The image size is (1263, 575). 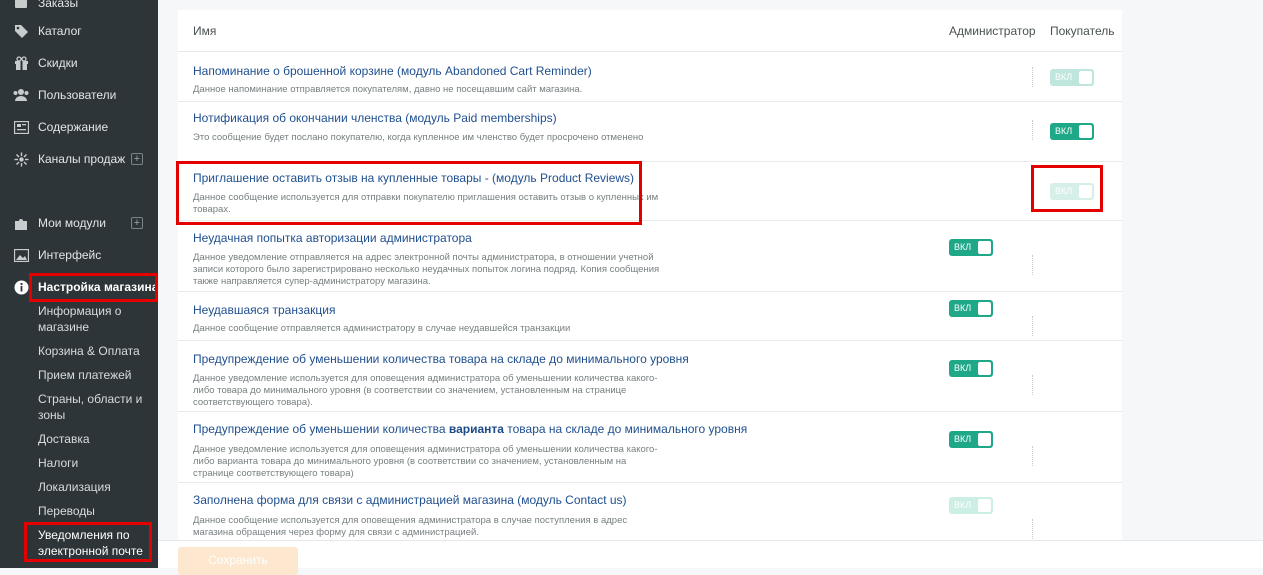 What do you see at coordinates (94, 439) in the screenshot?
I see `sidebar-subitem-shipping: Доставка` at bounding box center [94, 439].